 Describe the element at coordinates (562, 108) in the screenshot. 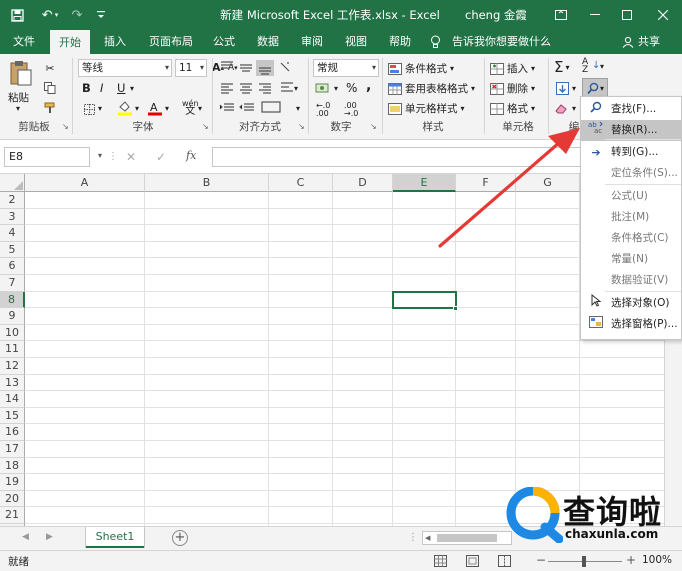

I see `clear-icon` at that location.